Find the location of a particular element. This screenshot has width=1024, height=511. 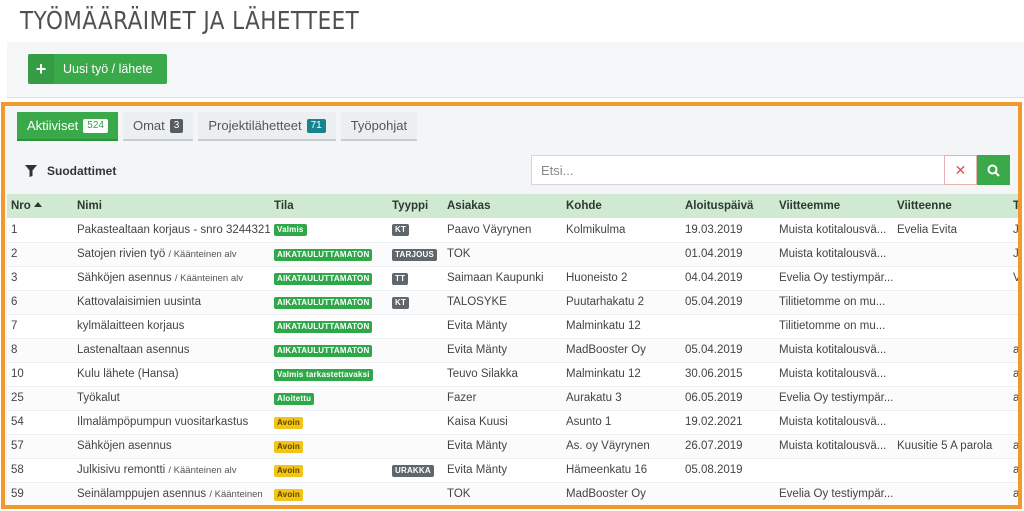

type-badge: URAKKA is located at coordinates (413, 470).